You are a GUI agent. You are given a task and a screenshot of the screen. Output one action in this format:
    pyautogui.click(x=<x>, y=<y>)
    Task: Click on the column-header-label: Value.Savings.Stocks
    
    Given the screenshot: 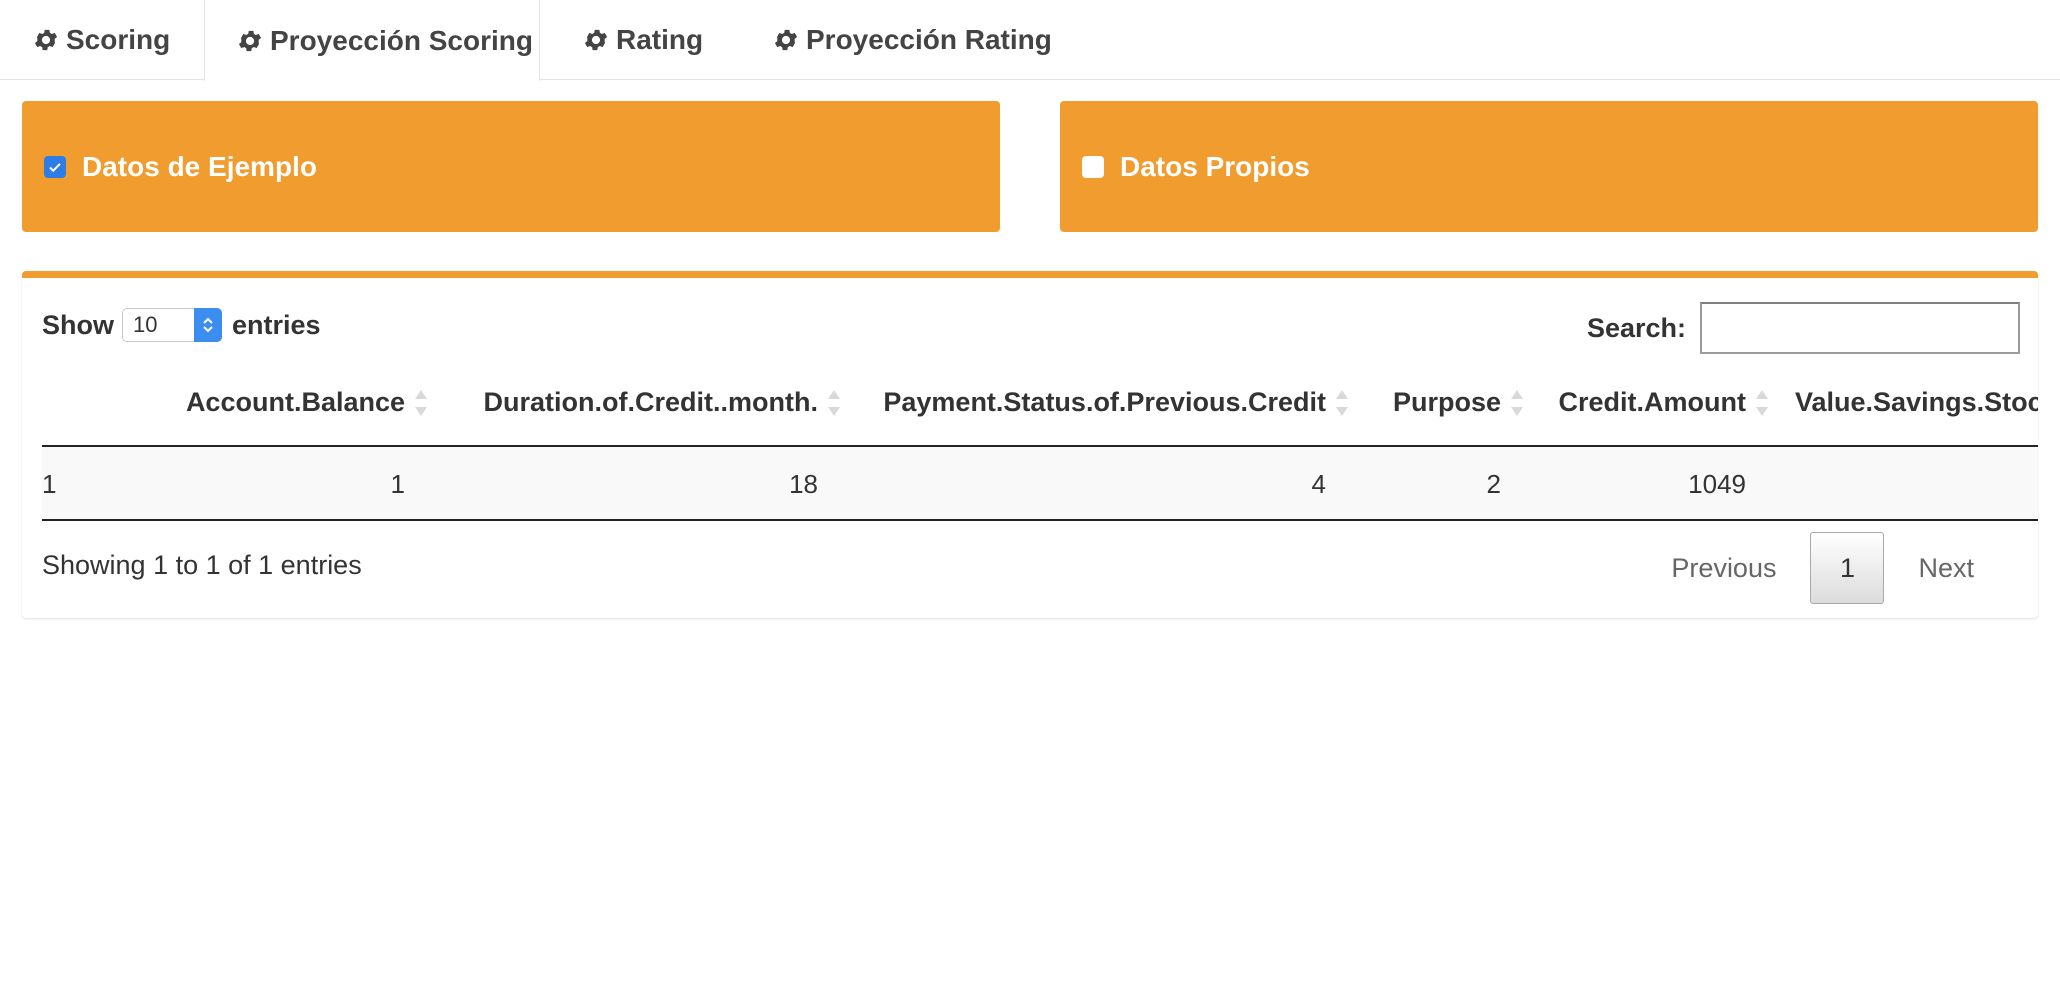 What is the action you would take?
    pyautogui.click(x=1916, y=402)
    